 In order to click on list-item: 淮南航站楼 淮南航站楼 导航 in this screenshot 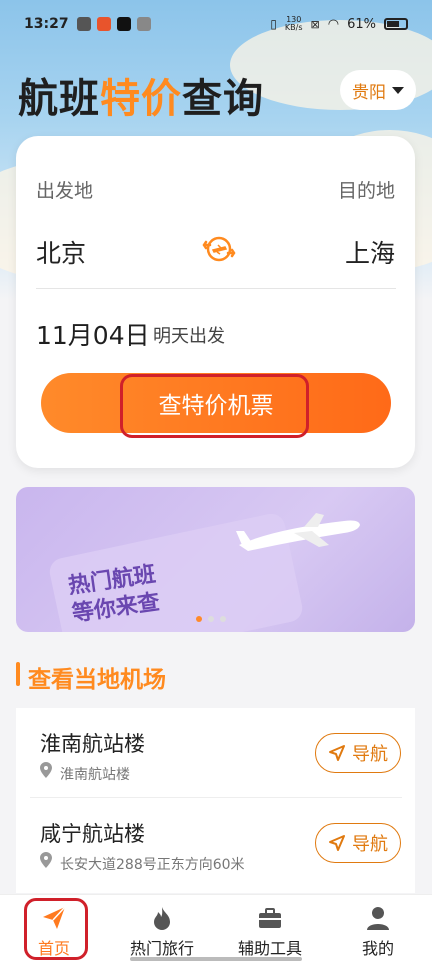, I will do `click(215, 753)`.